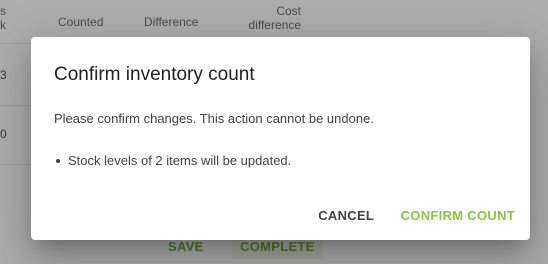 The image size is (548, 264). Describe the element at coordinates (458, 216) in the screenshot. I see `confirm-count-button: CONFIRM COUNT` at that location.